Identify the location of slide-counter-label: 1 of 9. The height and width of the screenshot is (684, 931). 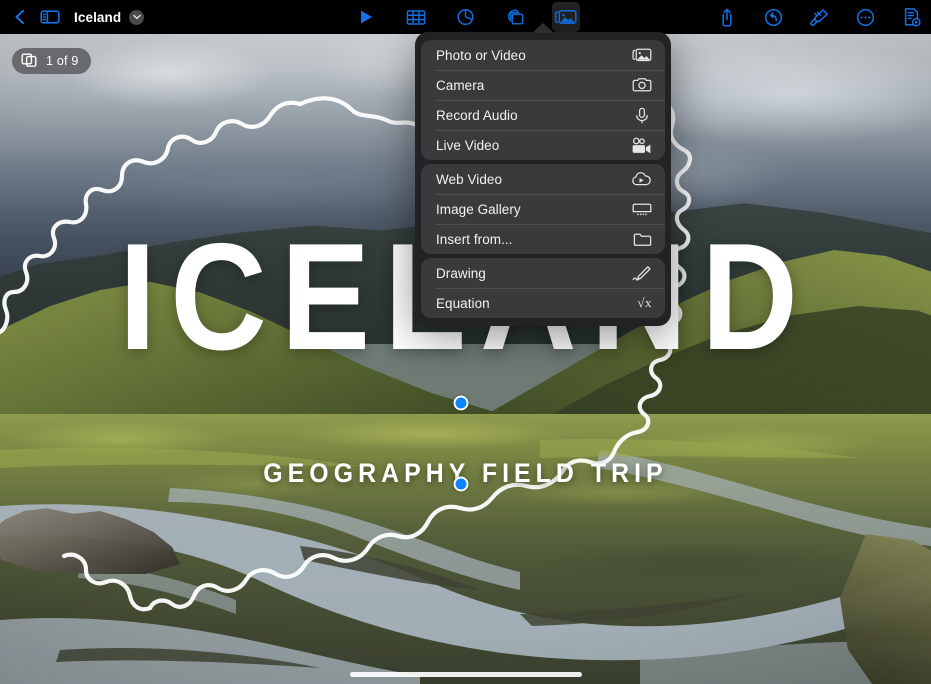
(62, 61).